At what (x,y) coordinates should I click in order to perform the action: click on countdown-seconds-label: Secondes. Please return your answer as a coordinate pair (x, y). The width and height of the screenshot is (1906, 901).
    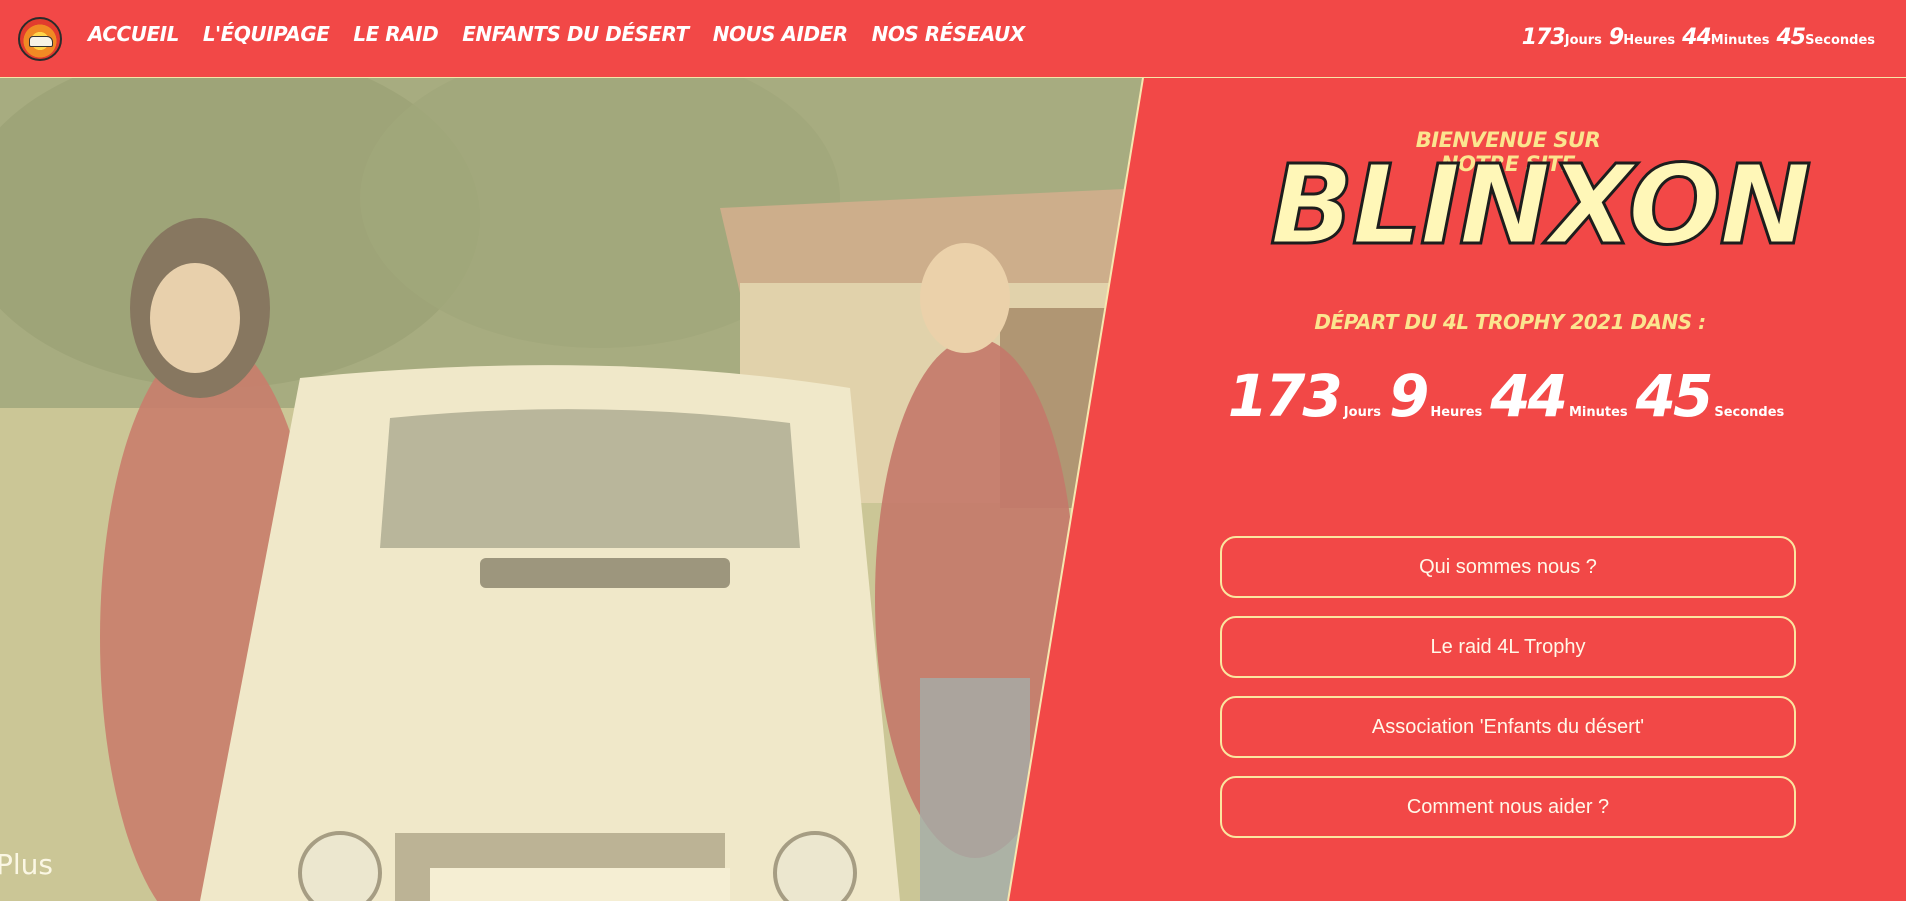
    Looking at the image, I should click on (1840, 40).